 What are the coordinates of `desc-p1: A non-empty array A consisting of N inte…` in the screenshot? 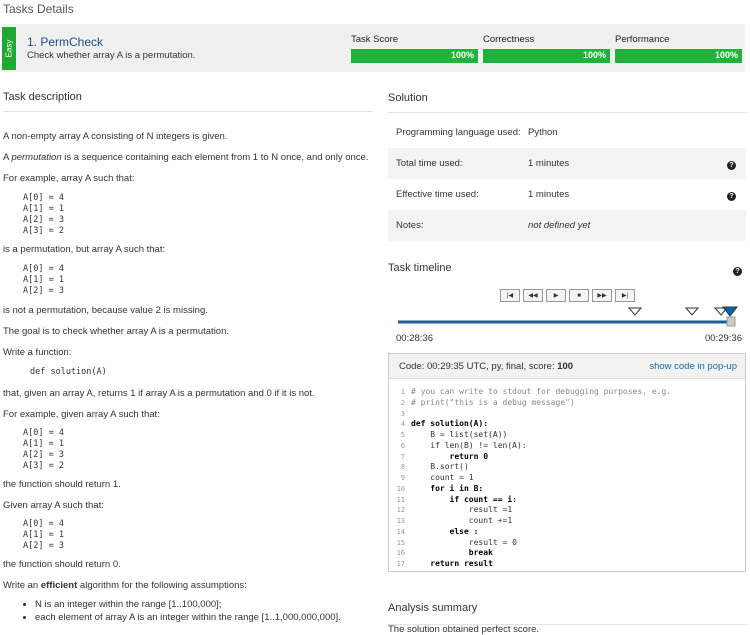 It's located at (115, 136).